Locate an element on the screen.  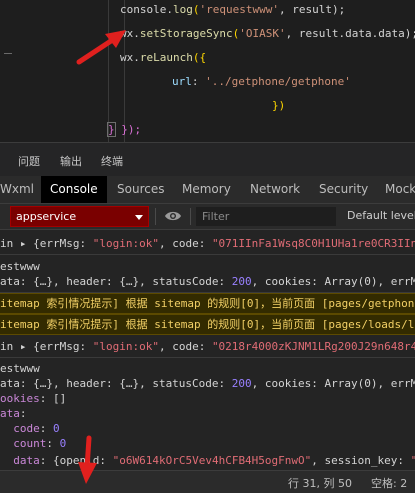
context-select-value: appservice is located at coordinates (46, 216).